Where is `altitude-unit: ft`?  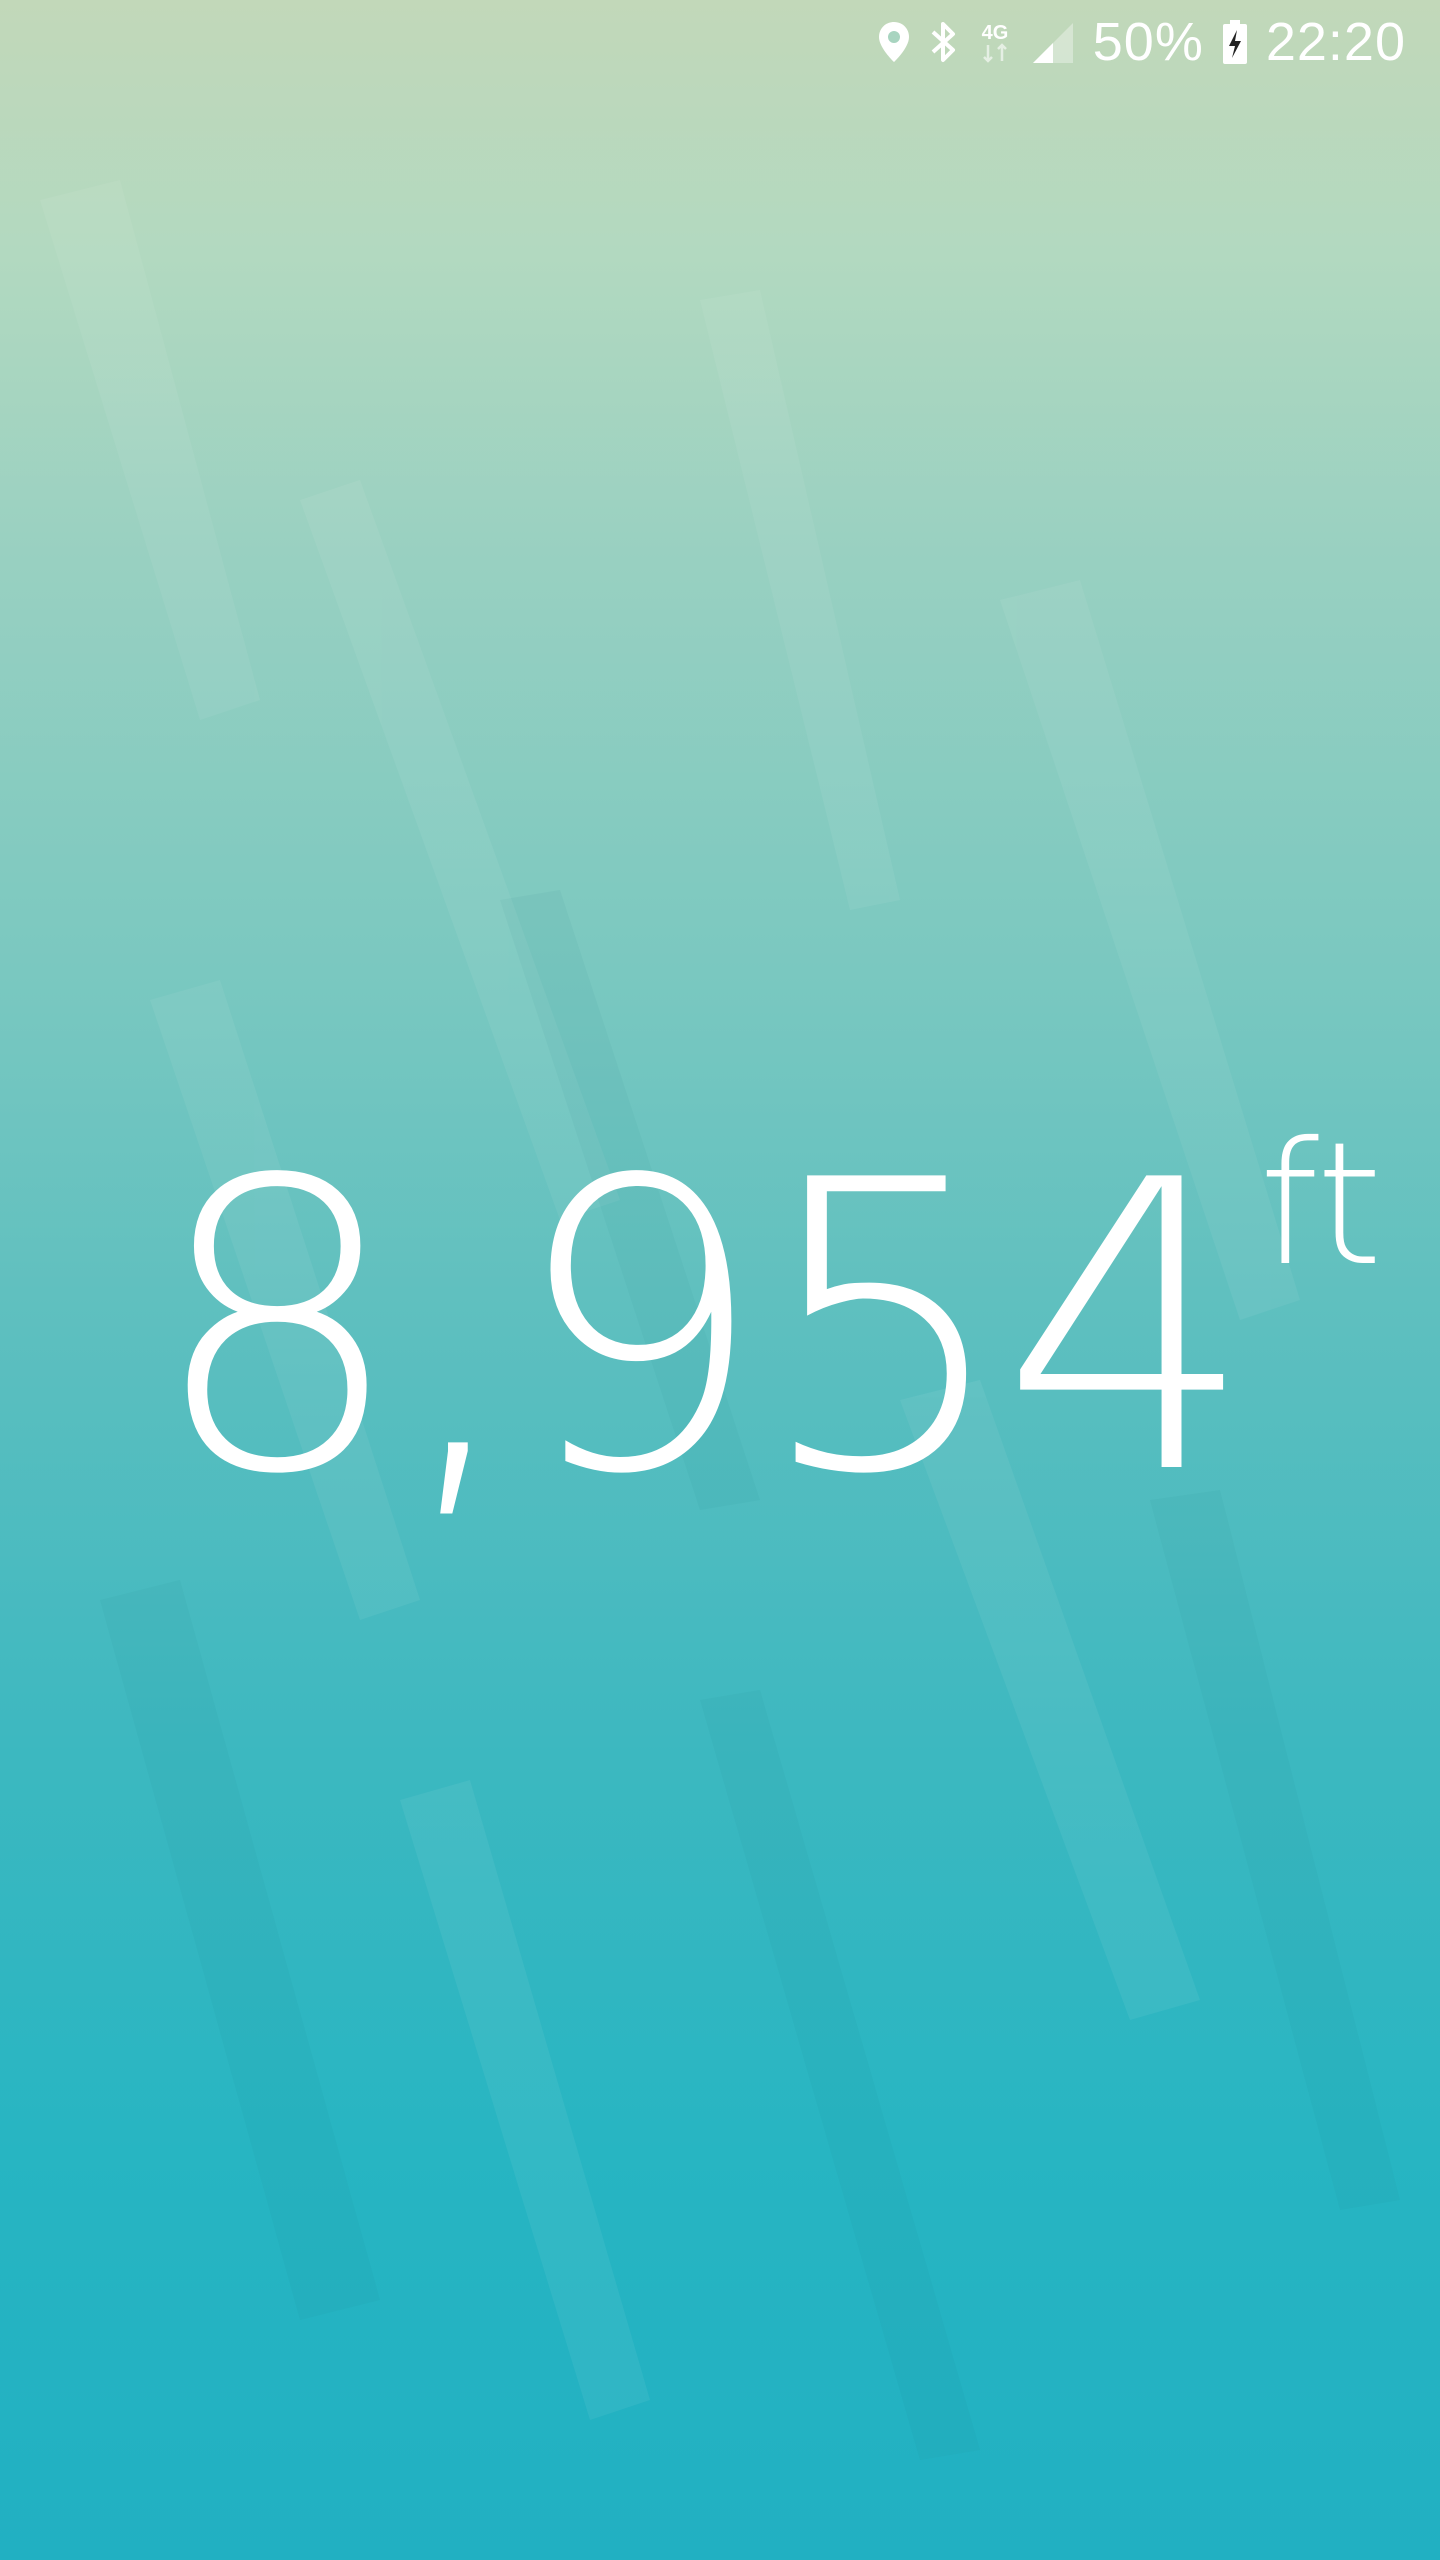
altitude-unit: ft is located at coordinates (1321, 1205).